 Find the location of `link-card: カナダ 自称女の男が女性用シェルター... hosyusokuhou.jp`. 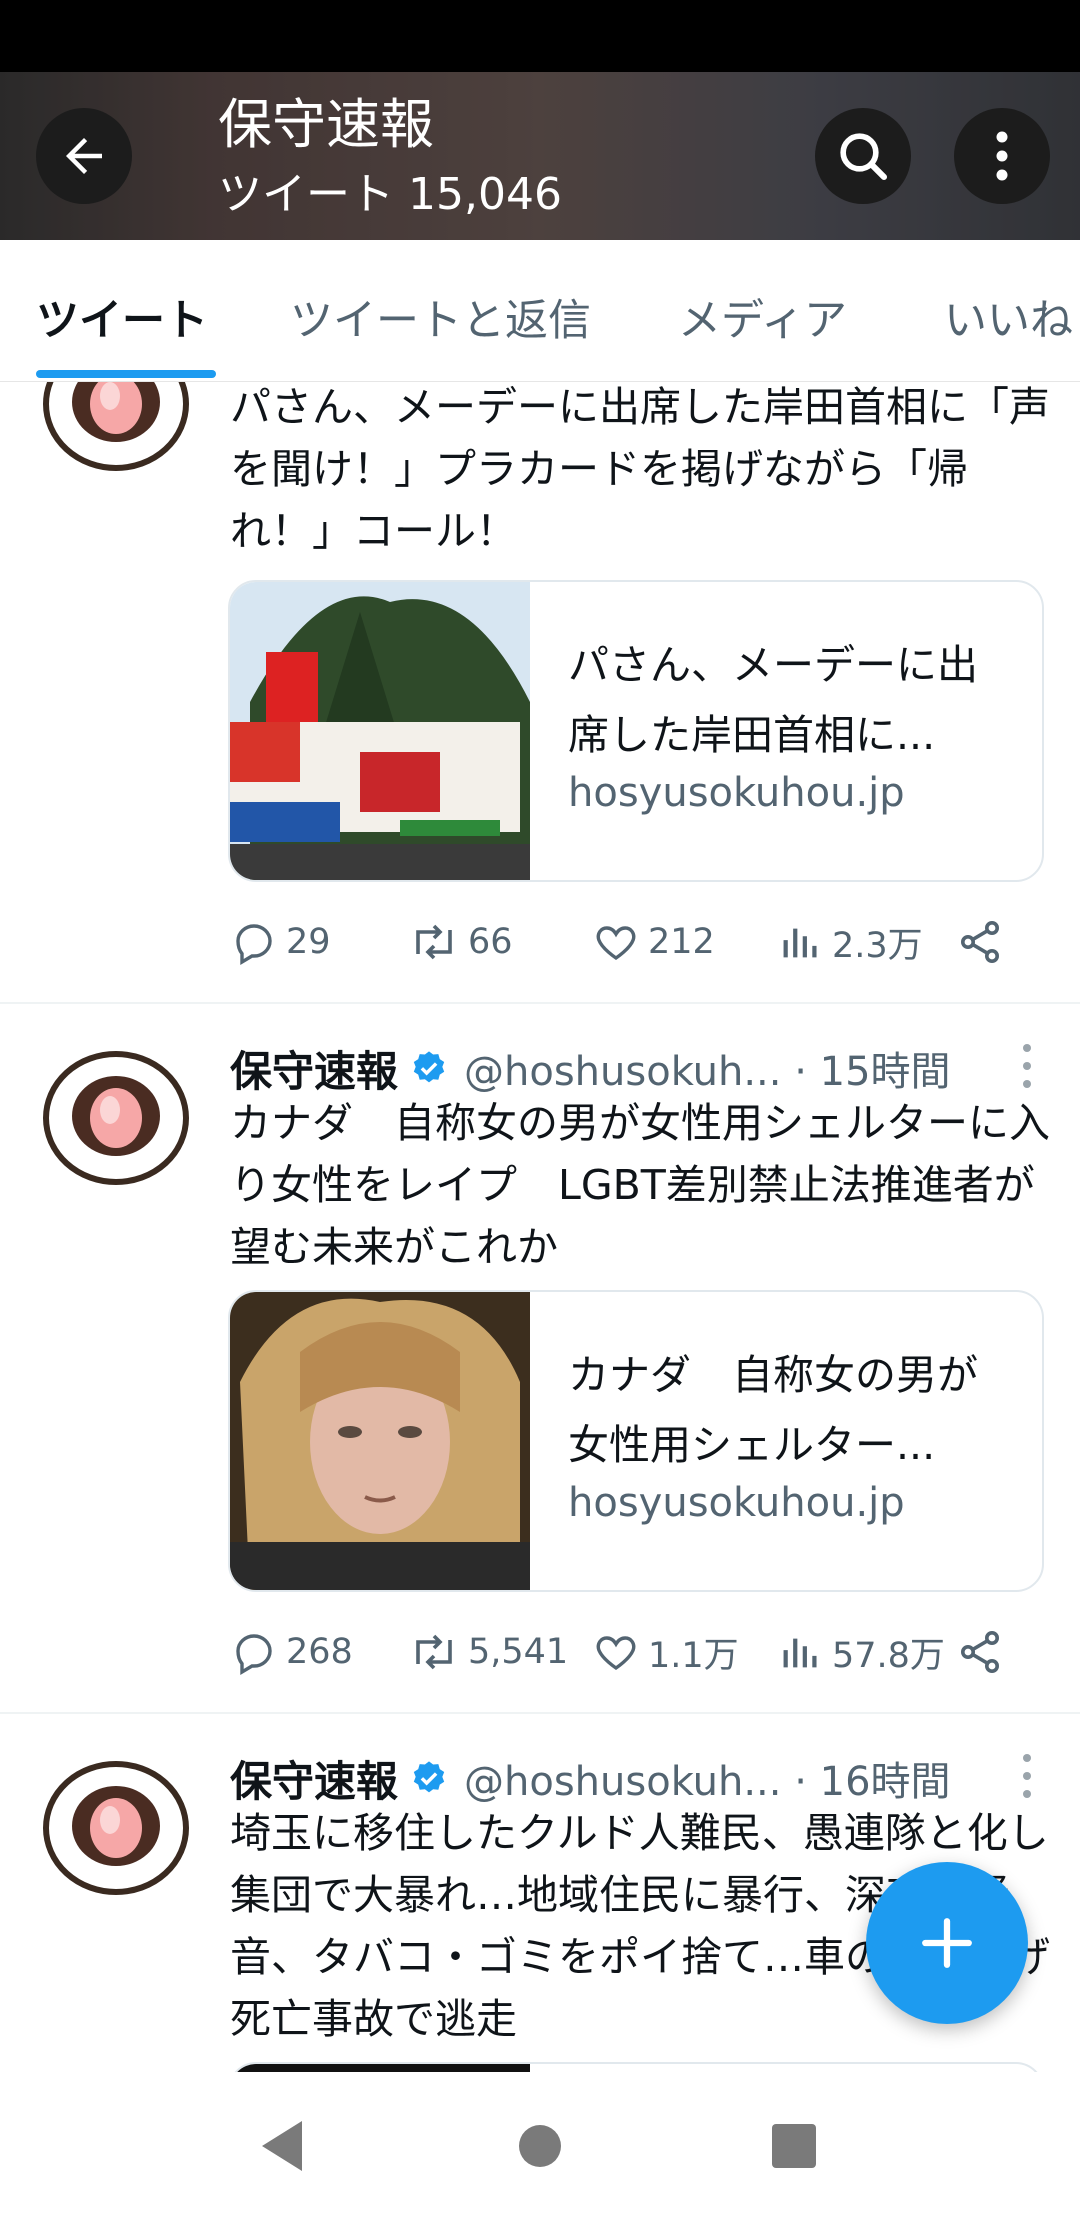

link-card: カナダ 自称女の男が女性用シェルター... hosyusokuhou.jp is located at coordinates (636, 1441).